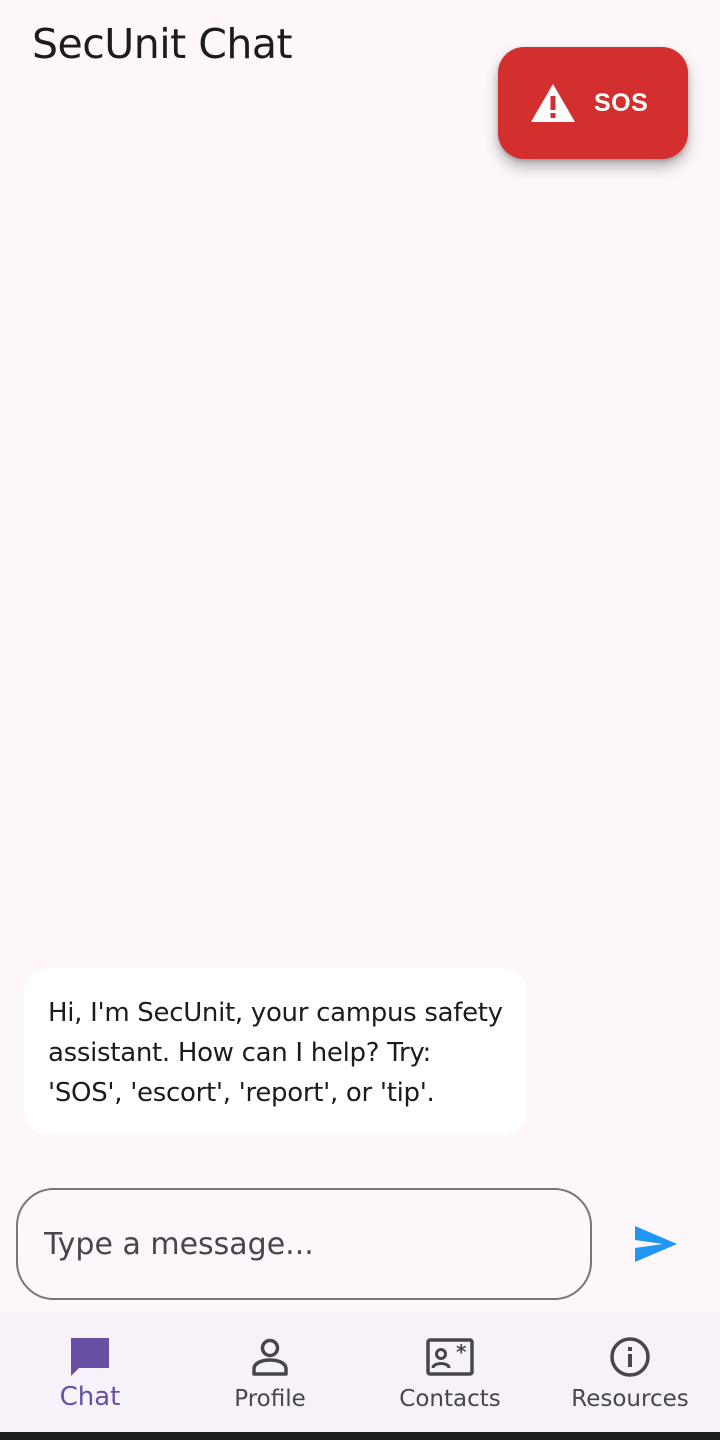 This screenshot has width=720, height=1440. I want to click on chat-bubble-icon, so click(90, 1357).